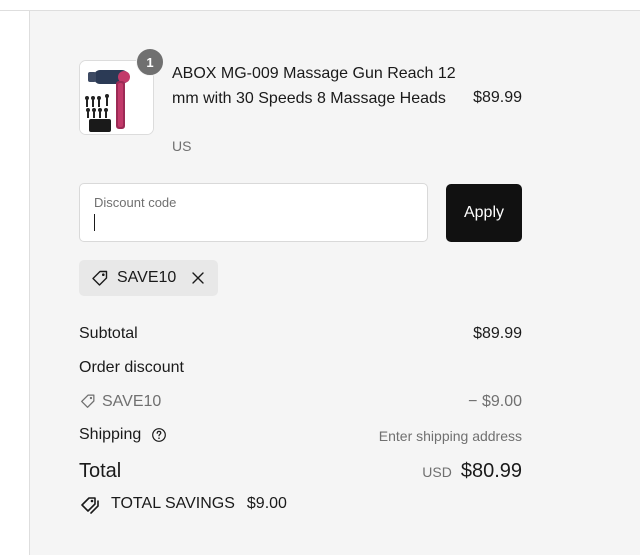  What do you see at coordinates (100, 278) in the screenshot?
I see `tag-icon` at bounding box center [100, 278].